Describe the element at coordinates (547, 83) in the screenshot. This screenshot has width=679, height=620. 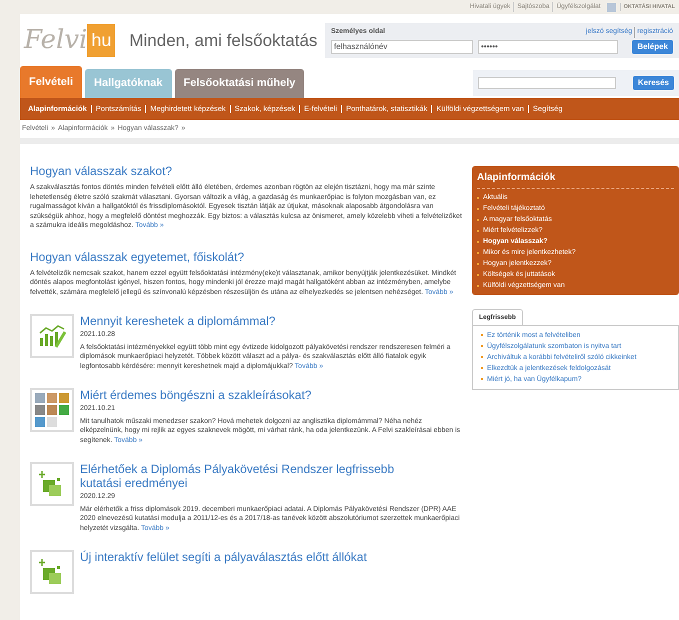
I see `search-field` at that location.